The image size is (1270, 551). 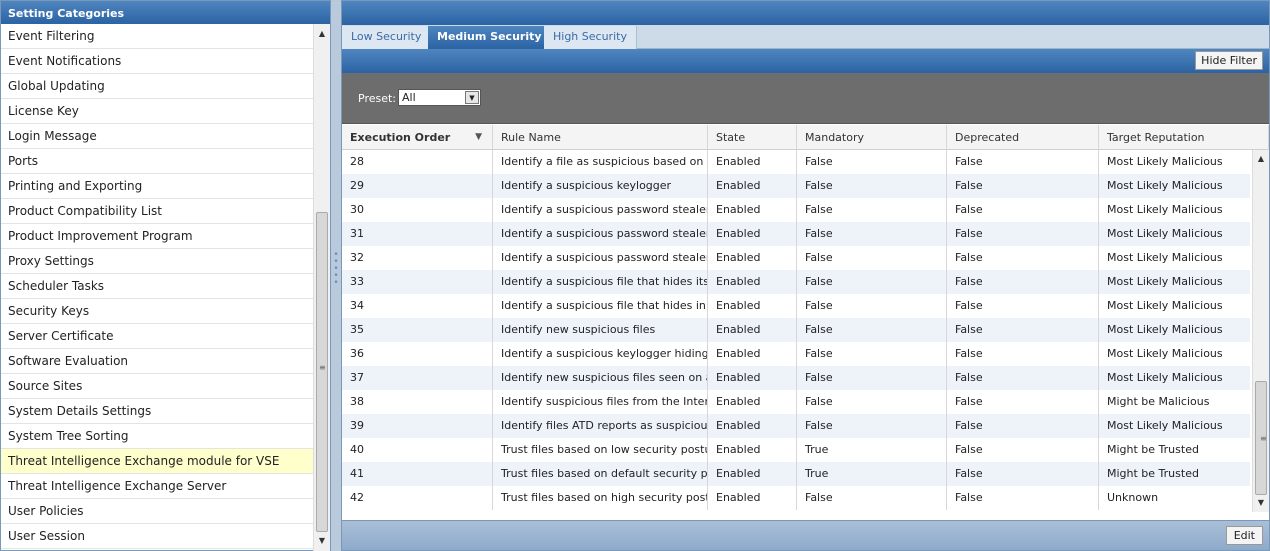 I want to click on filter-toolbar: Hide Filter, so click(x=805, y=61).